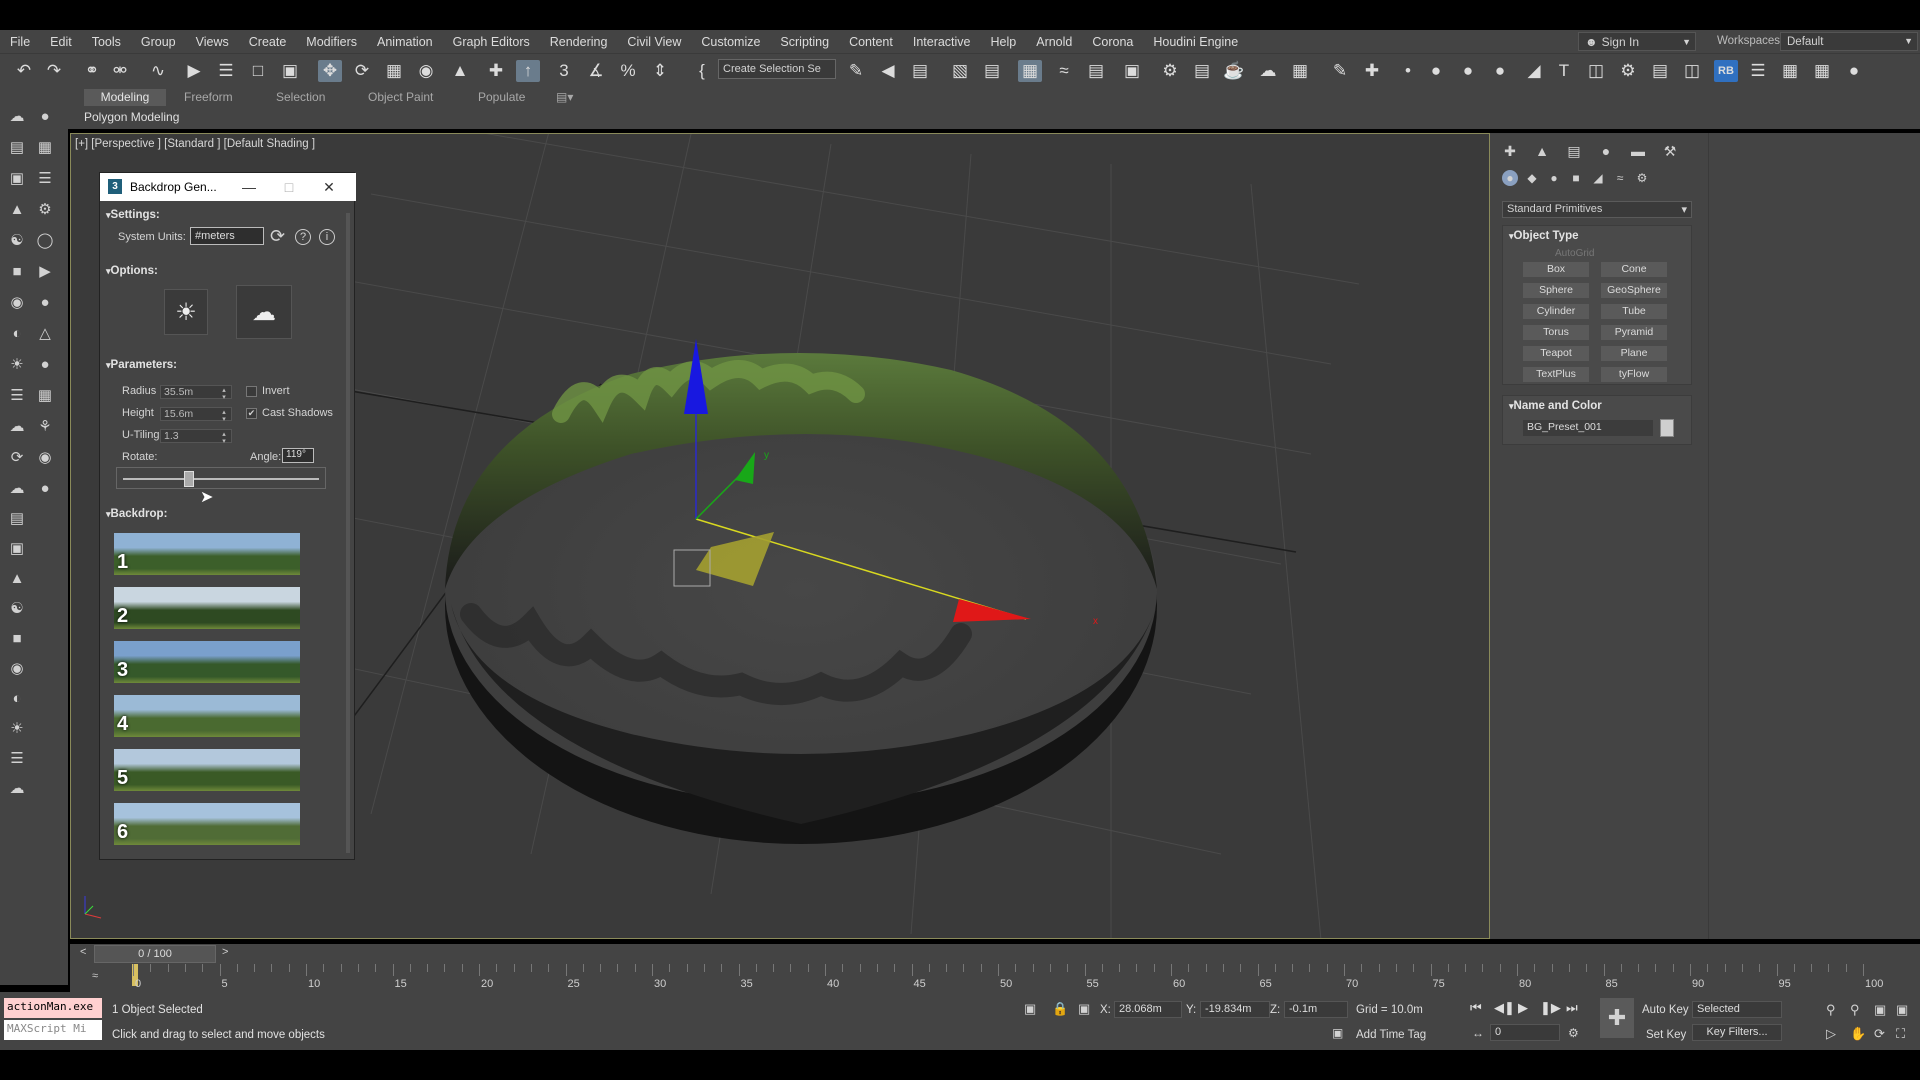 The height and width of the screenshot is (1080, 1920). Describe the element at coordinates (45, 457) in the screenshot. I see `sphere-alt-icon: ◉` at that location.